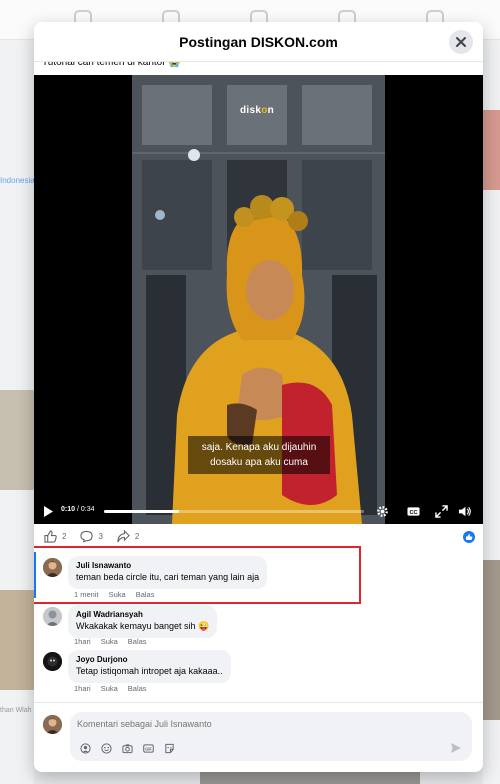 Image resolution: width=500 pixels, height=784 pixels. I want to click on video-time: 0:10 / 0:34, so click(77, 509).